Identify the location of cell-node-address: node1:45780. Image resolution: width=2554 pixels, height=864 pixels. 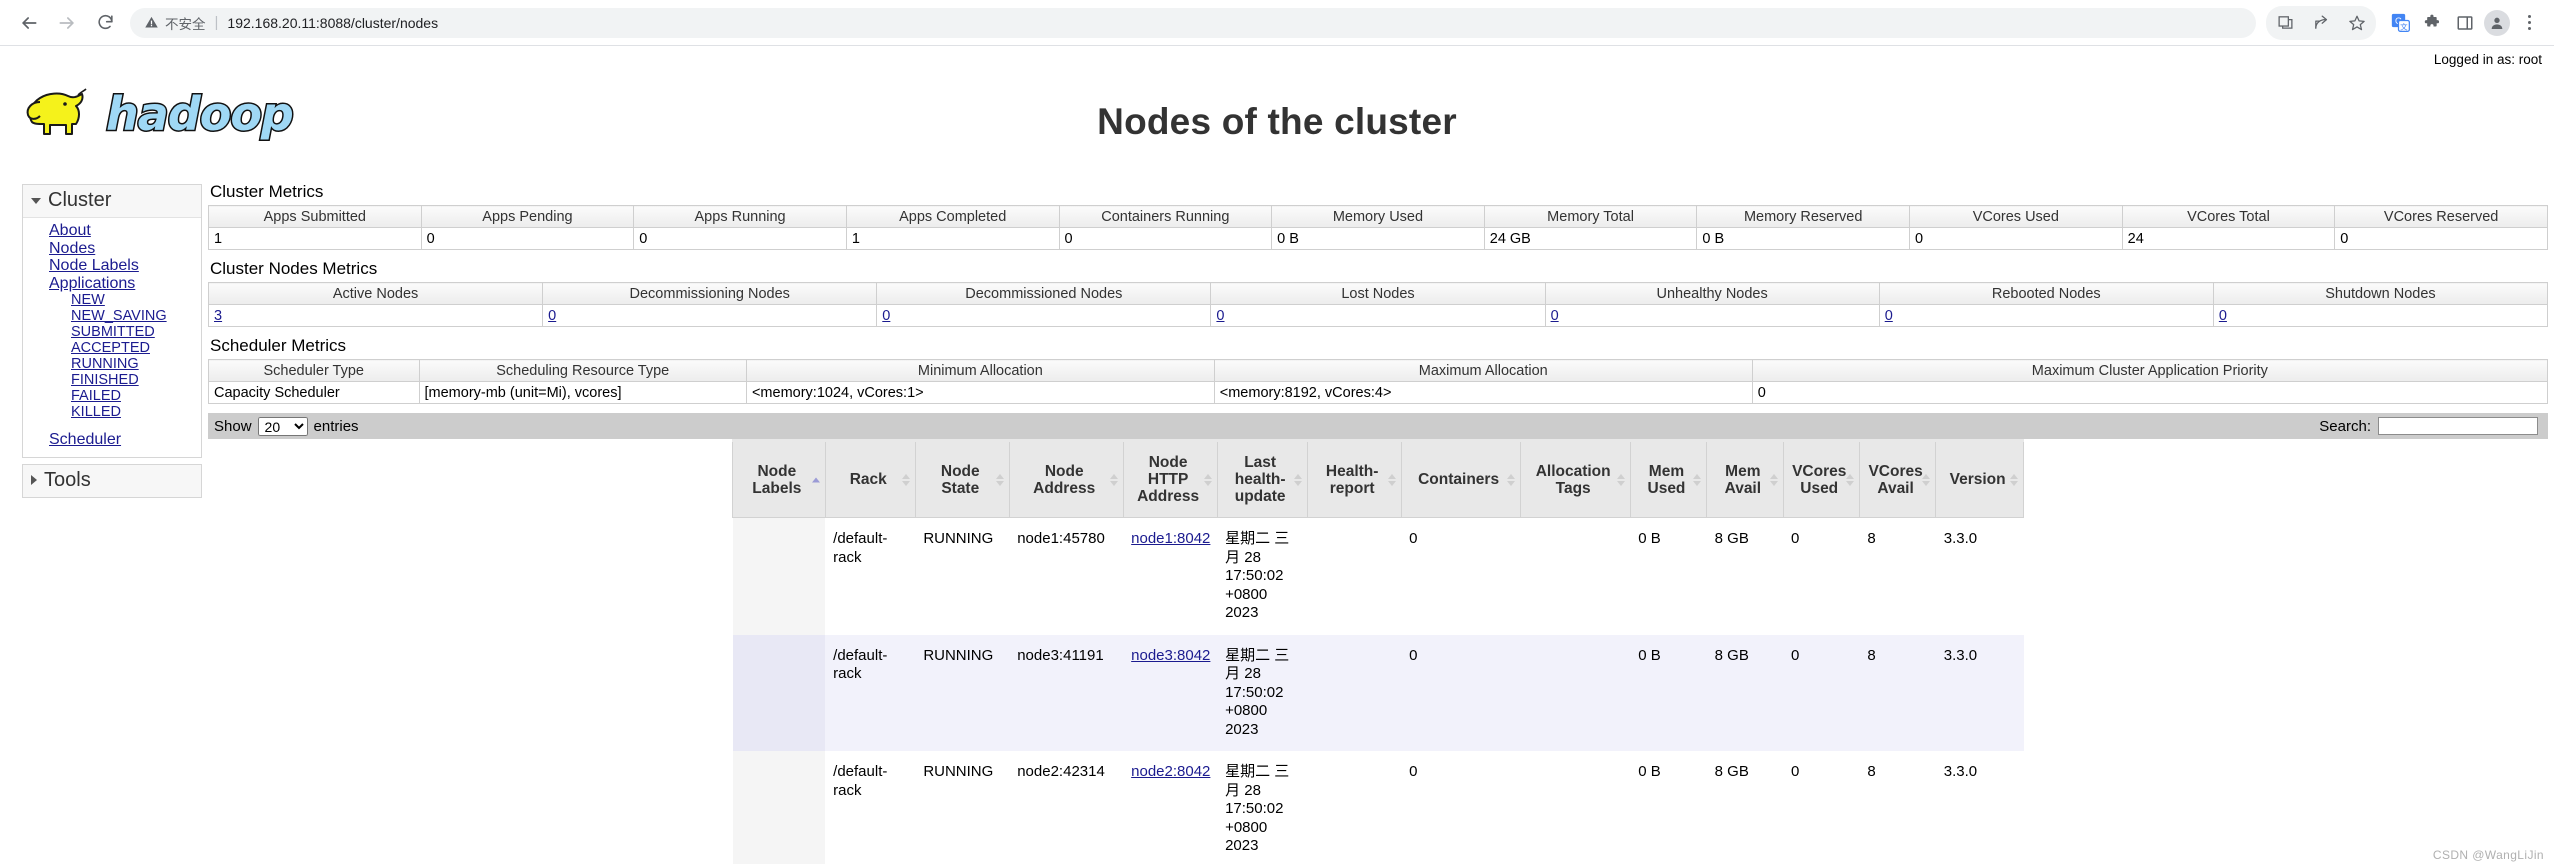
(1066, 576).